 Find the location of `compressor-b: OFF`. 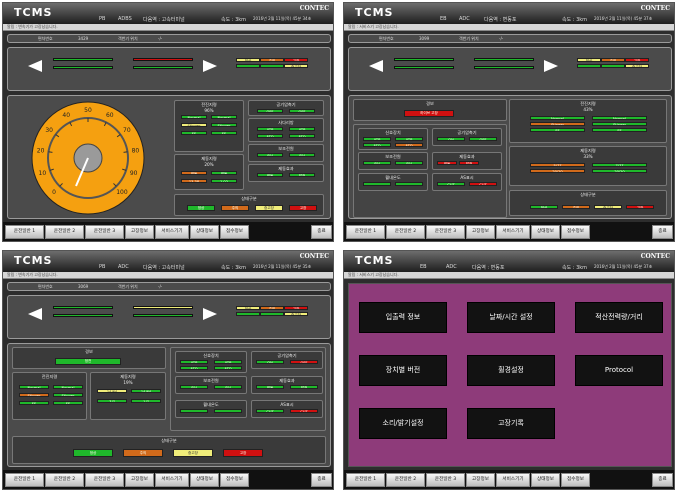

compressor-b: OFF is located at coordinates (304, 362).